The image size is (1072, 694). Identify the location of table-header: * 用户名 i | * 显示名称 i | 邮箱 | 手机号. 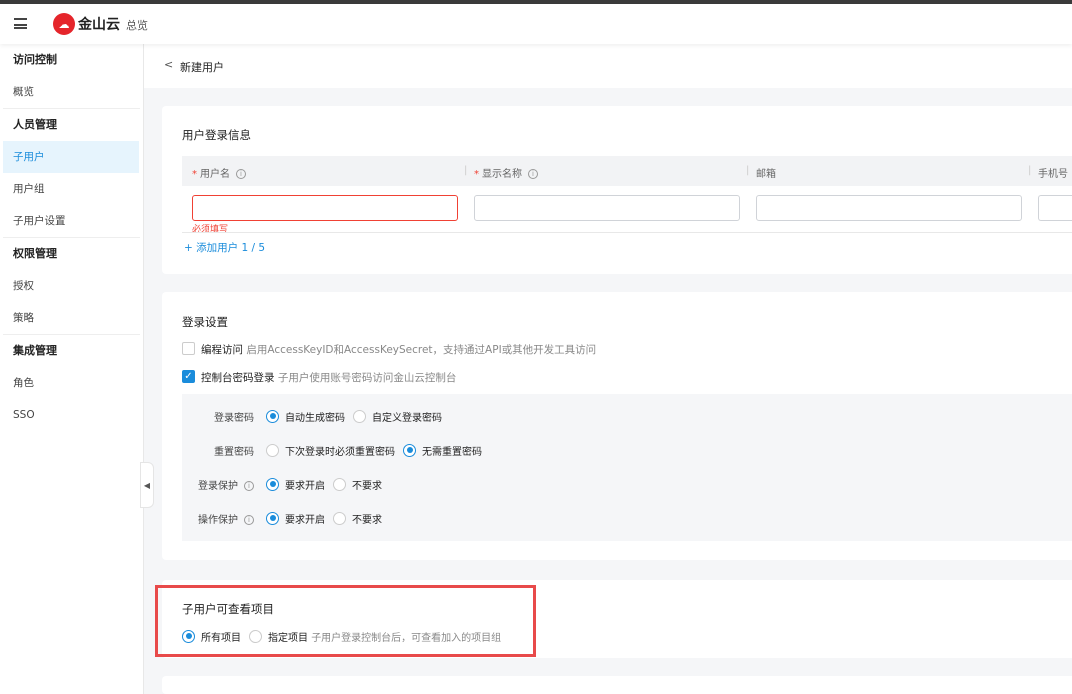
(627, 171).